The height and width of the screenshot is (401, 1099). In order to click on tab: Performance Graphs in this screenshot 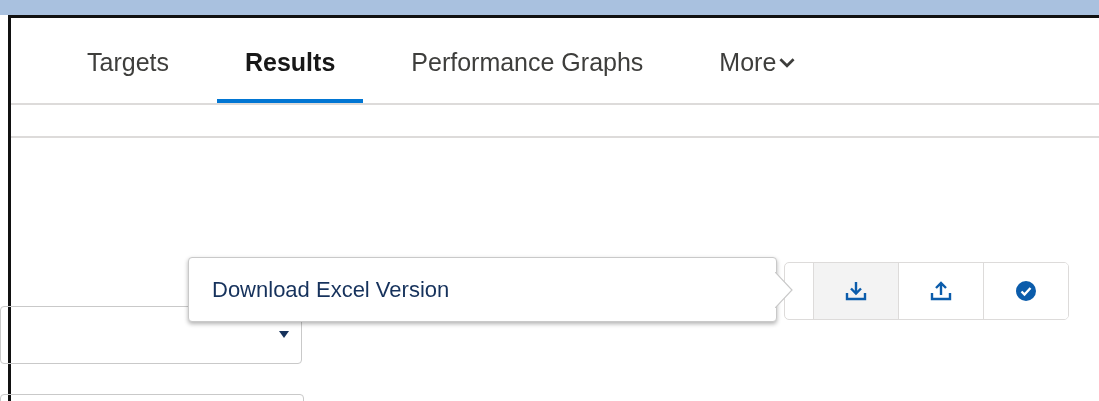, I will do `click(527, 60)`.